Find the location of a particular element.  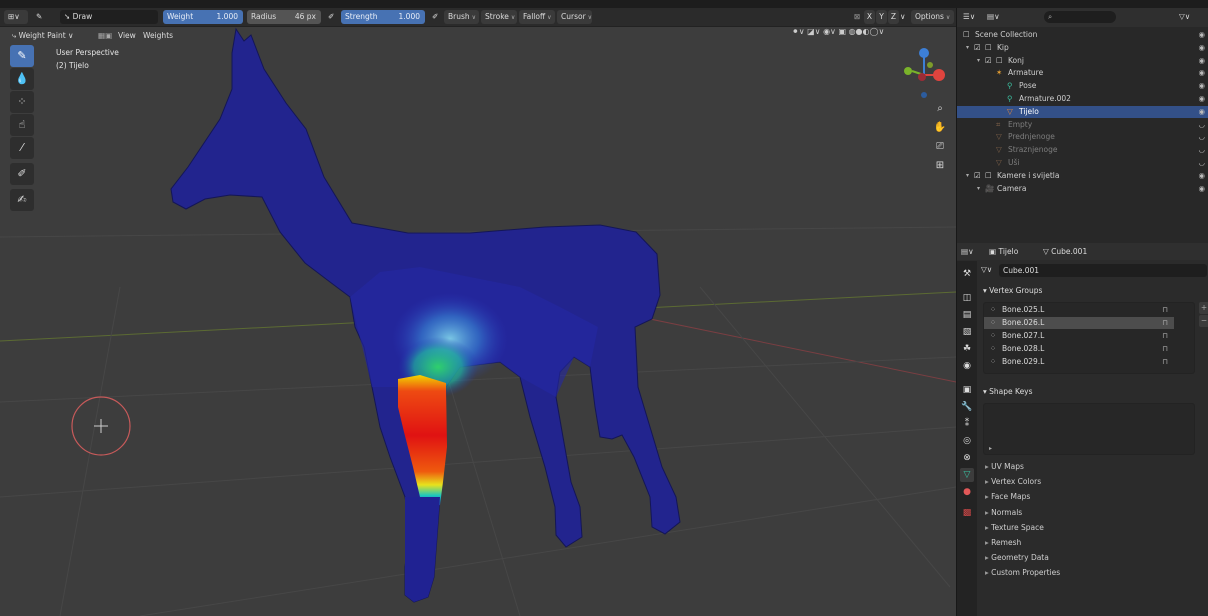

outliner-row: ▾ 🎥 Camera ◉ is located at coordinates (1082, 189).